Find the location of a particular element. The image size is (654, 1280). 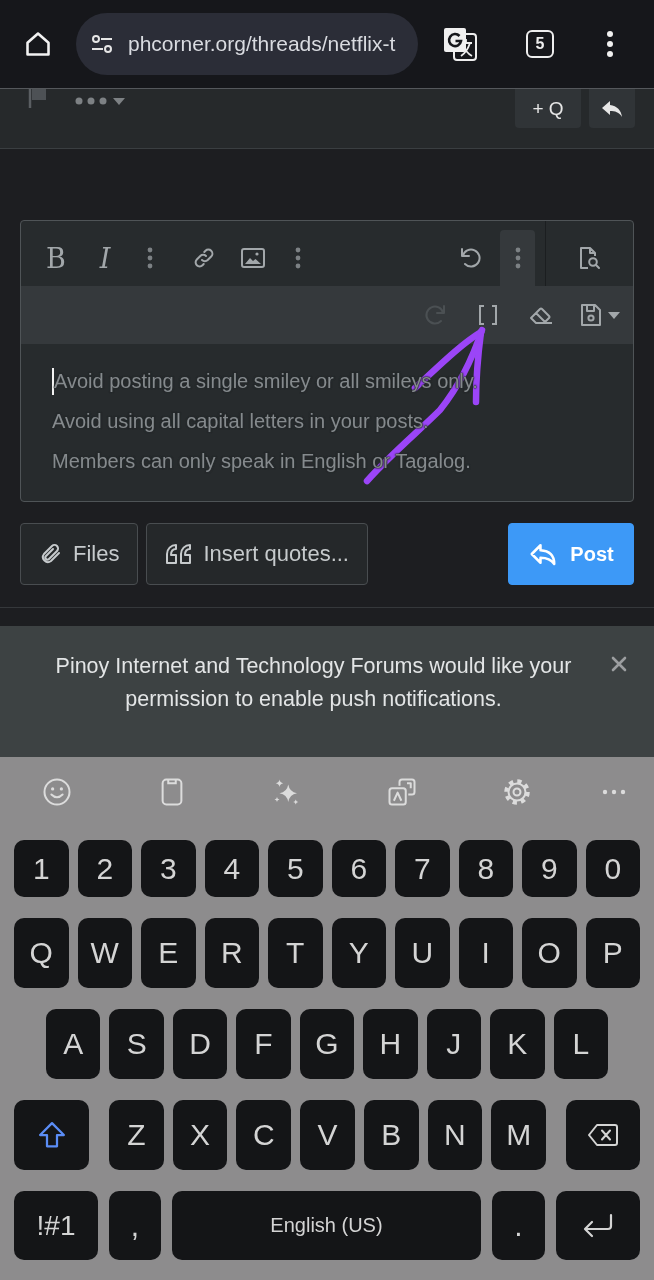

keyboard-key: B is located at coordinates (391, 1135).